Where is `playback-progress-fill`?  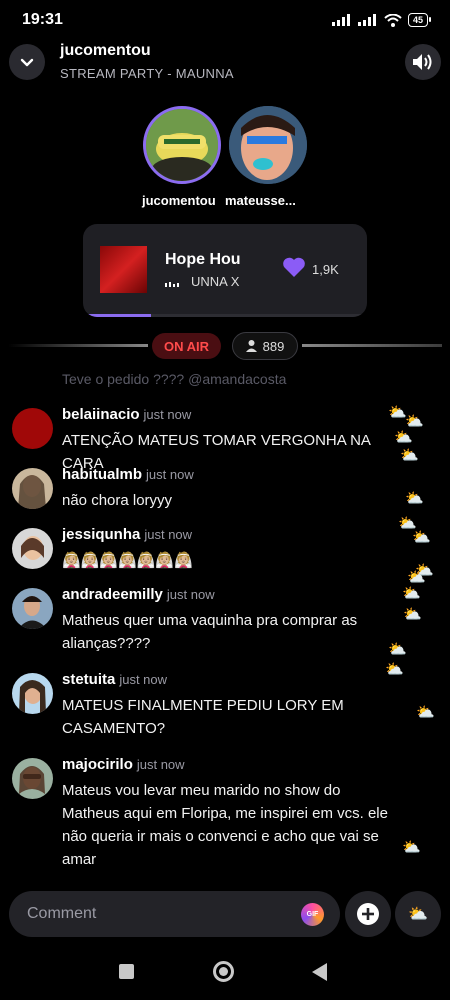
playback-progress-fill is located at coordinates (117, 315).